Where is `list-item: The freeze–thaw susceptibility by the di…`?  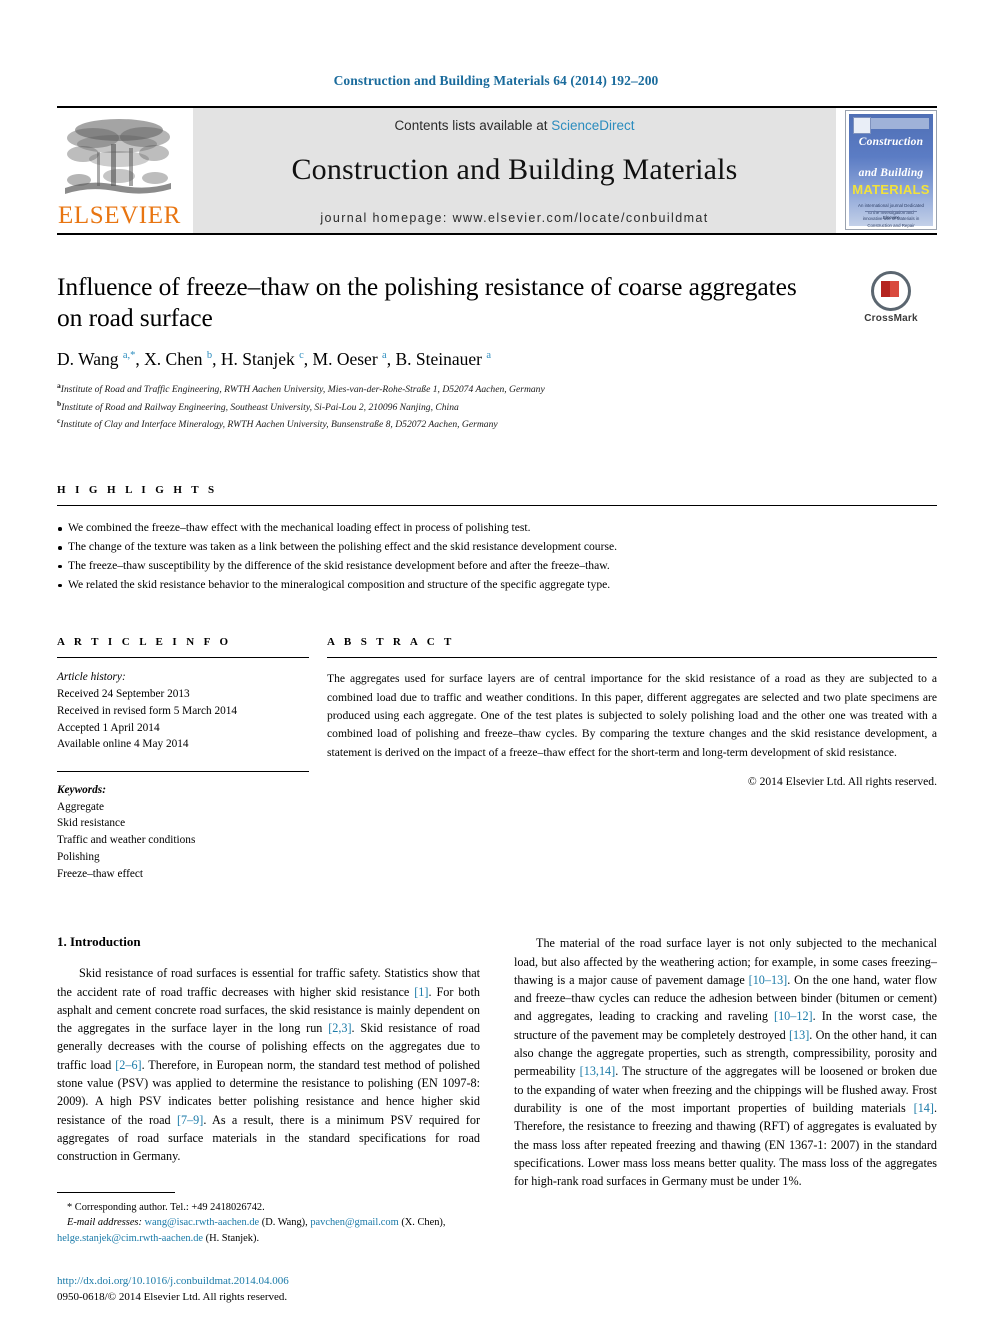 list-item: The freeze–thaw susceptibility by the di… is located at coordinates (497, 566).